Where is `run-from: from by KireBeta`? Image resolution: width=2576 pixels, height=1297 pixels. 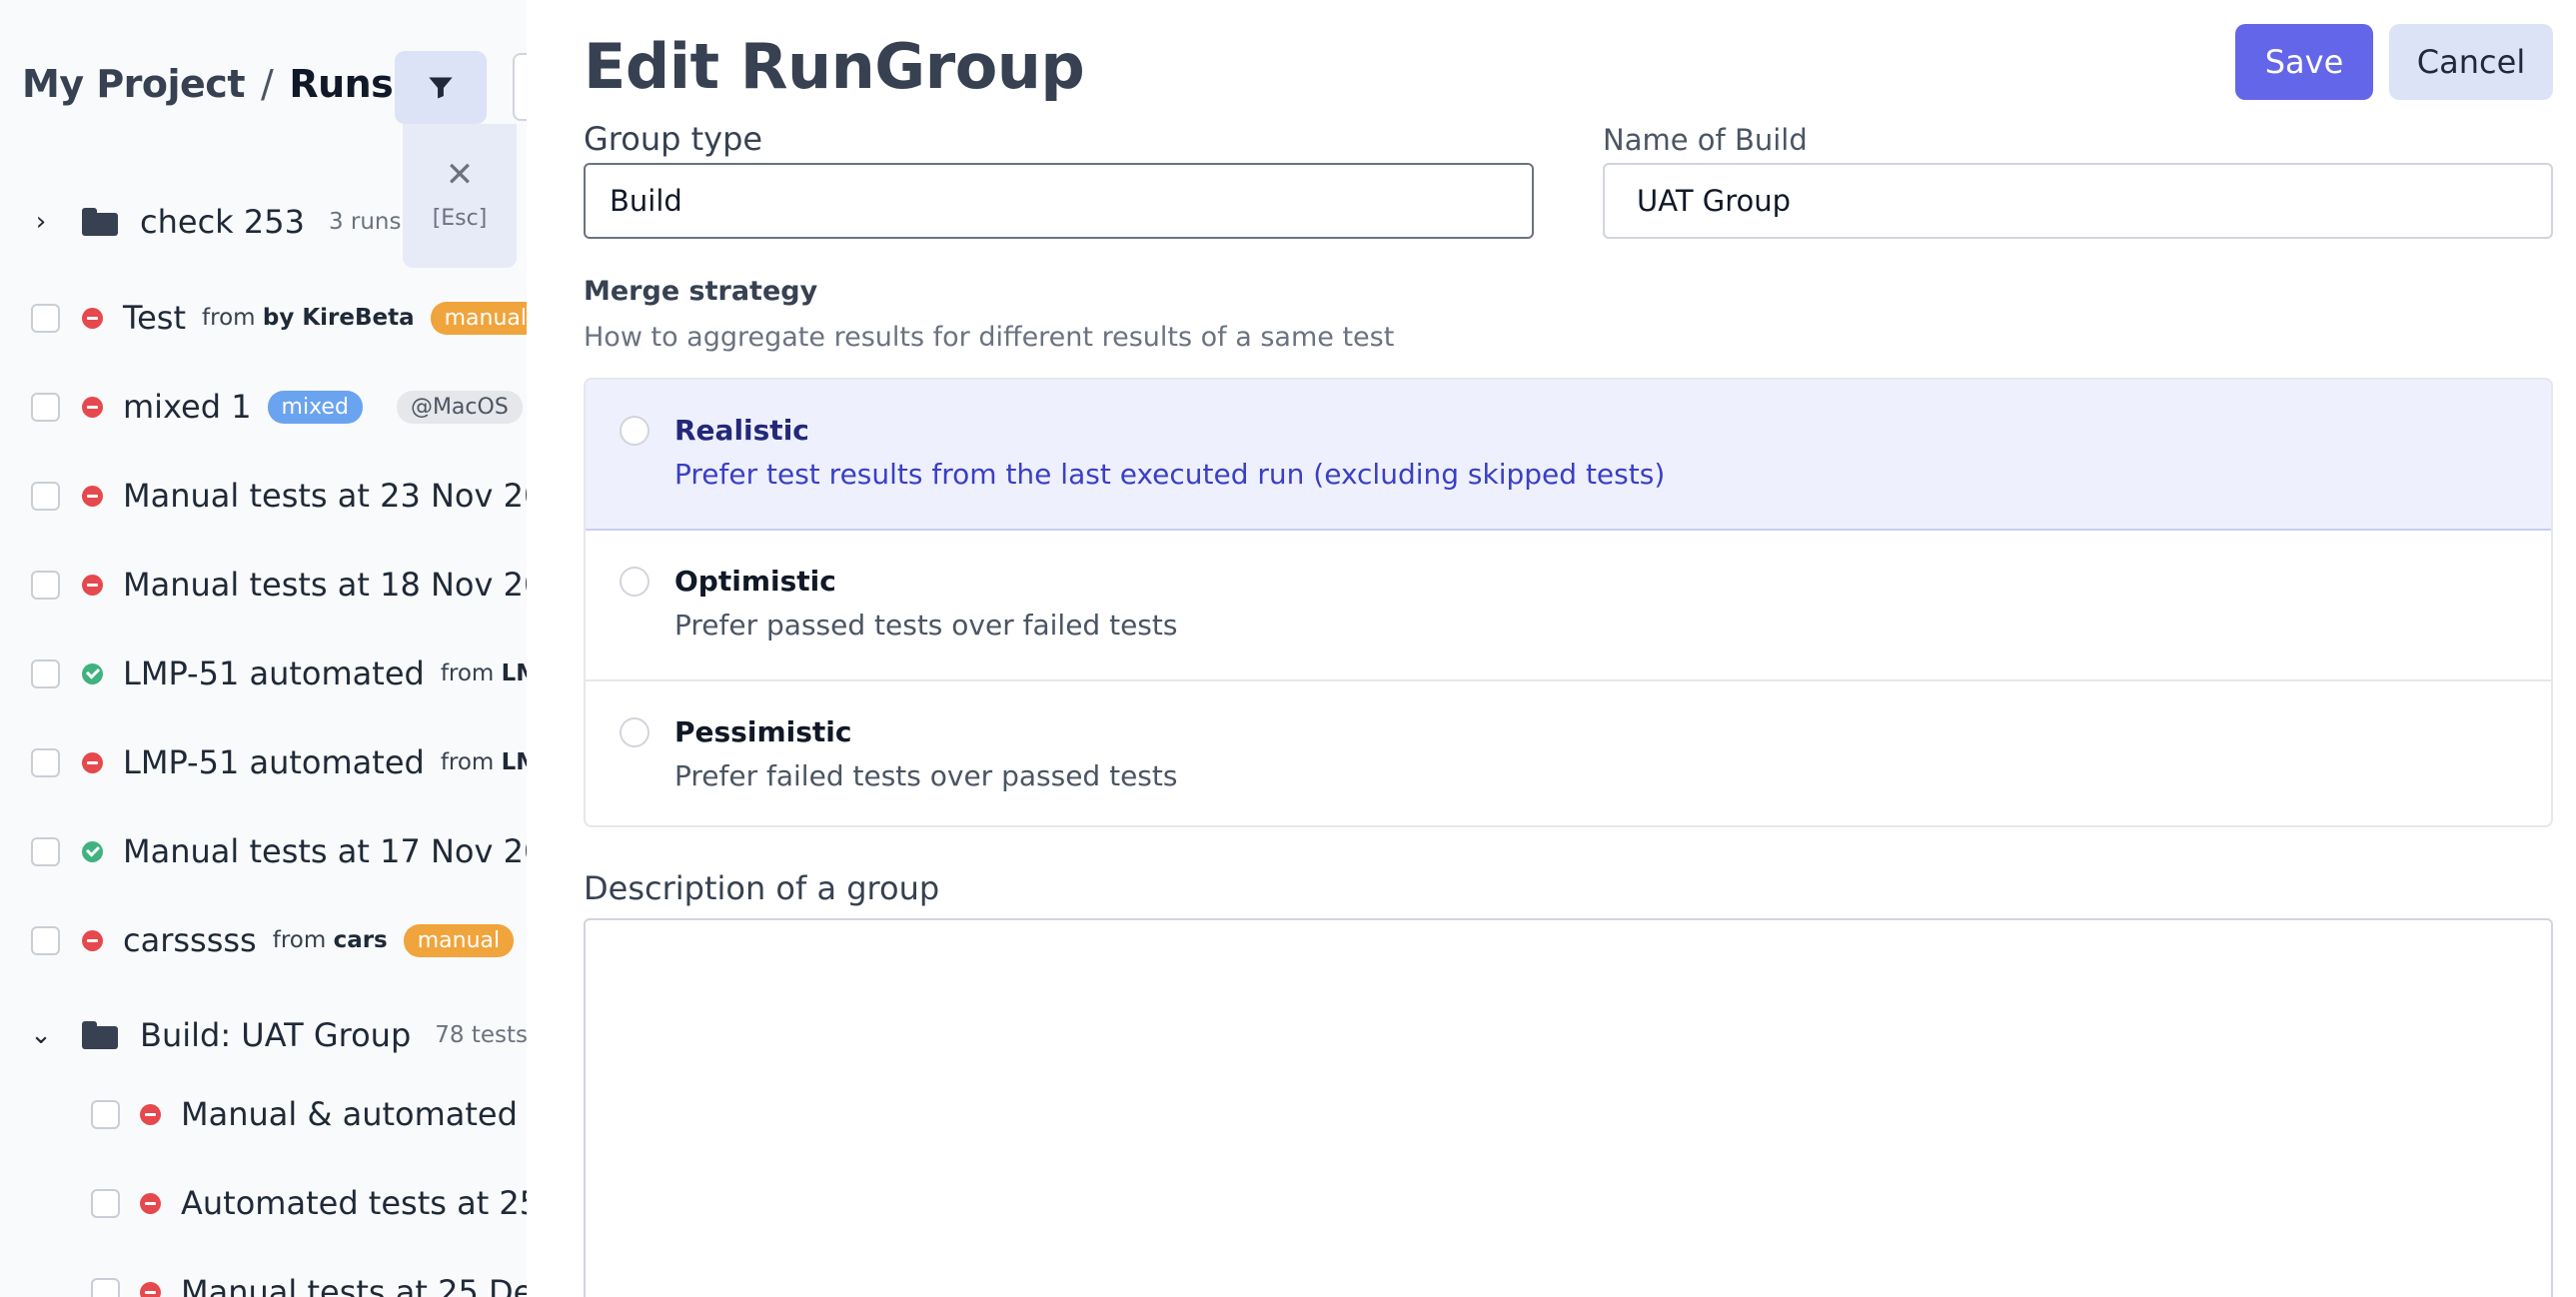 run-from: from by KireBeta is located at coordinates (308, 318).